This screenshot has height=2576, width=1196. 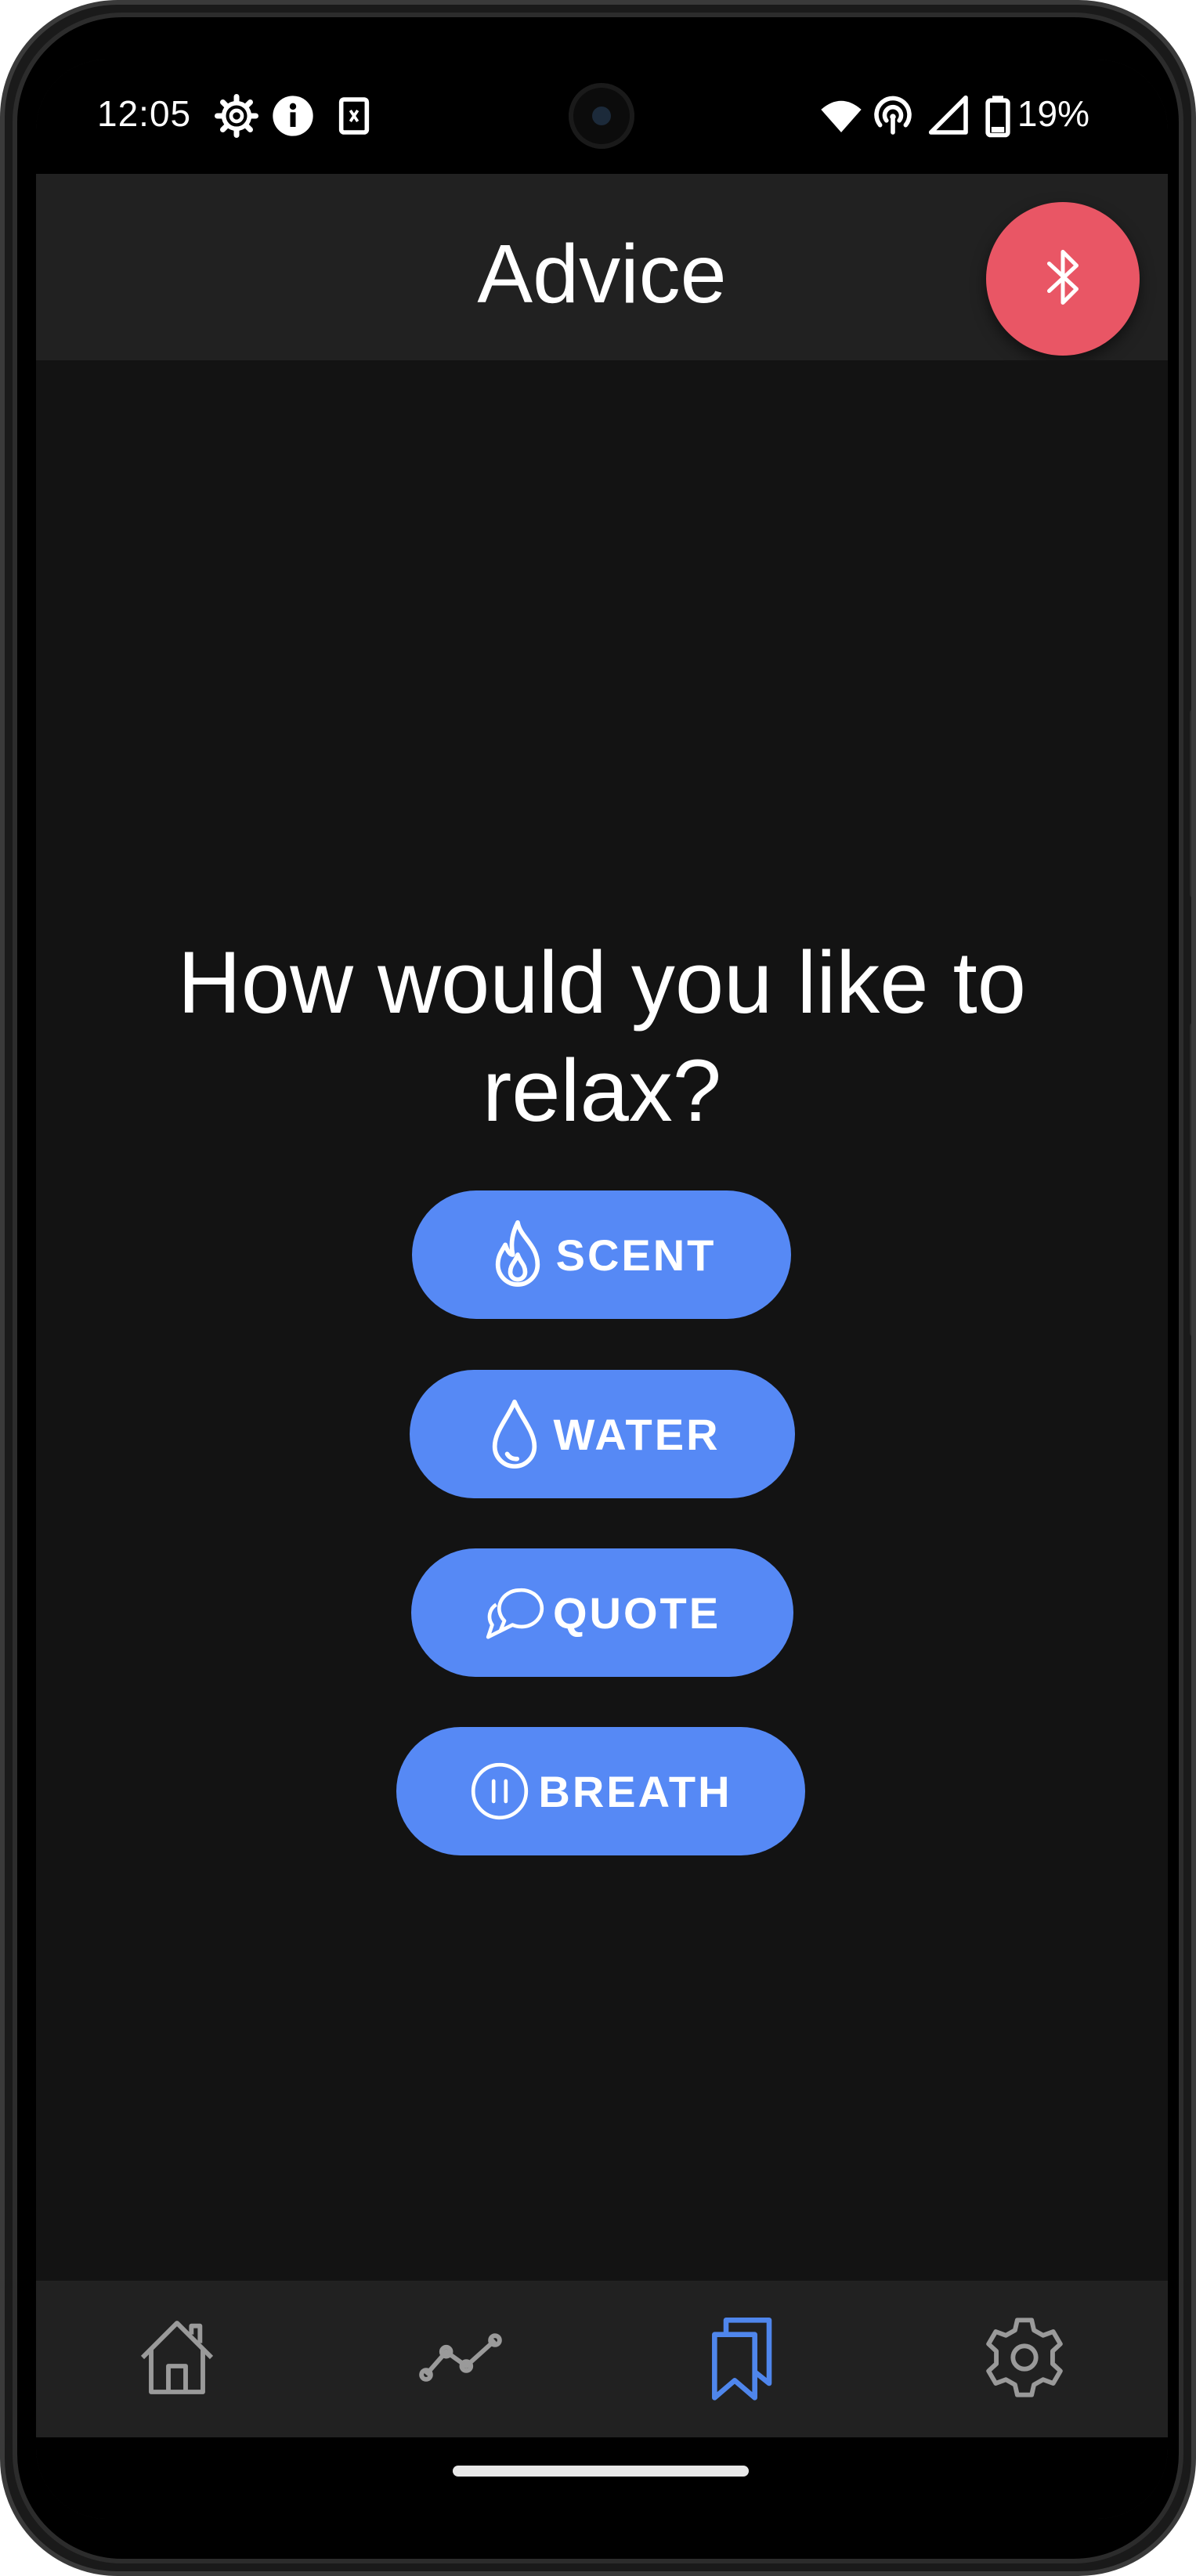 I want to click on sim-icon, so click(x=354, y=116).